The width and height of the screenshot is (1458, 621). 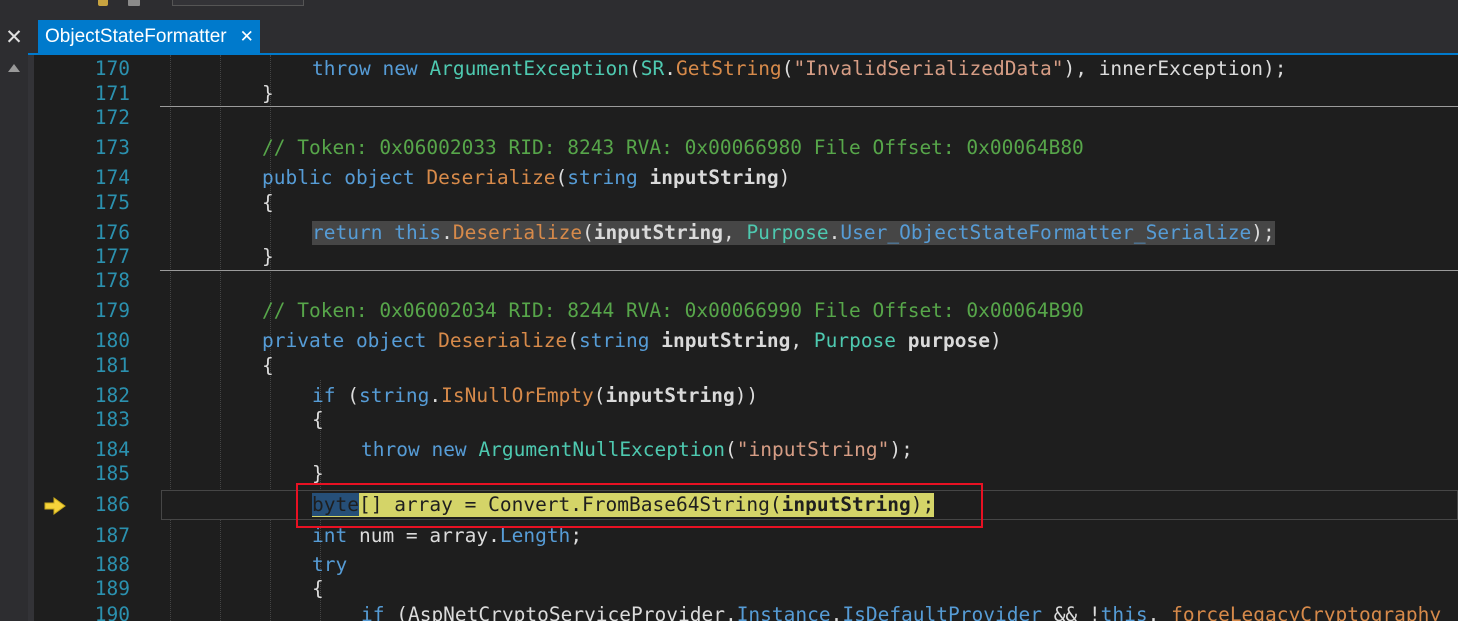 What do you see at coordinates (390, 449) in the screenshot?
I see `code-token: throw` at bounding box center [390, 449].